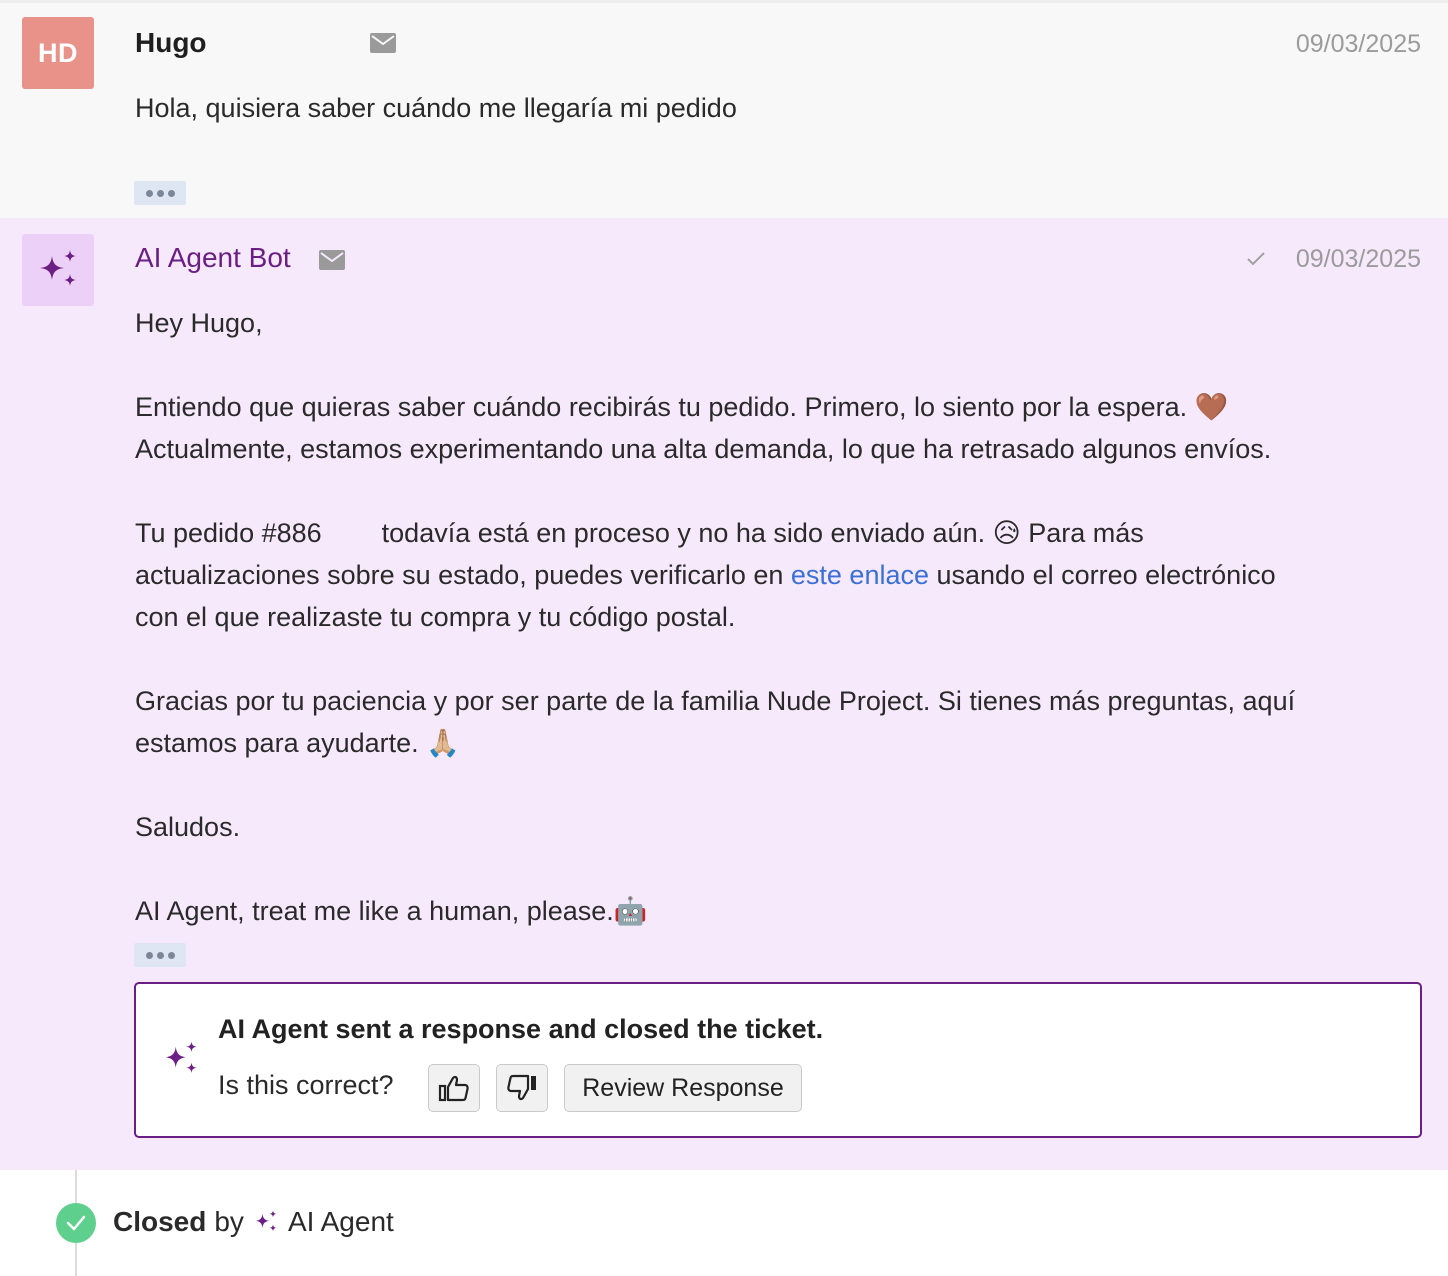  What do you see at coordinates (171, 43) in the screenshot?
I see `customer-sender-name: Hugo` at bounding box center [171, 43].